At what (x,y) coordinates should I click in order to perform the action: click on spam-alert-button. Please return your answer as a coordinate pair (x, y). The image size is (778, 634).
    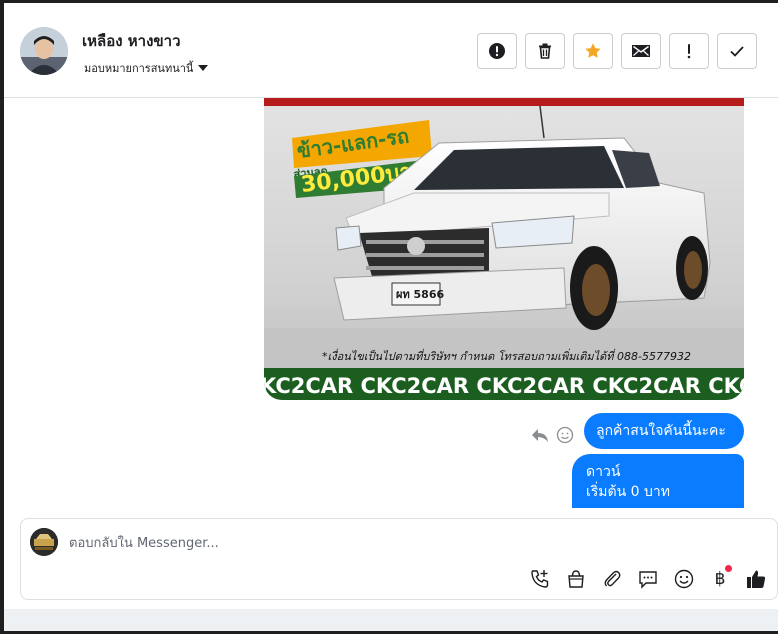
    Looking at the image, I should click on (497, 51).